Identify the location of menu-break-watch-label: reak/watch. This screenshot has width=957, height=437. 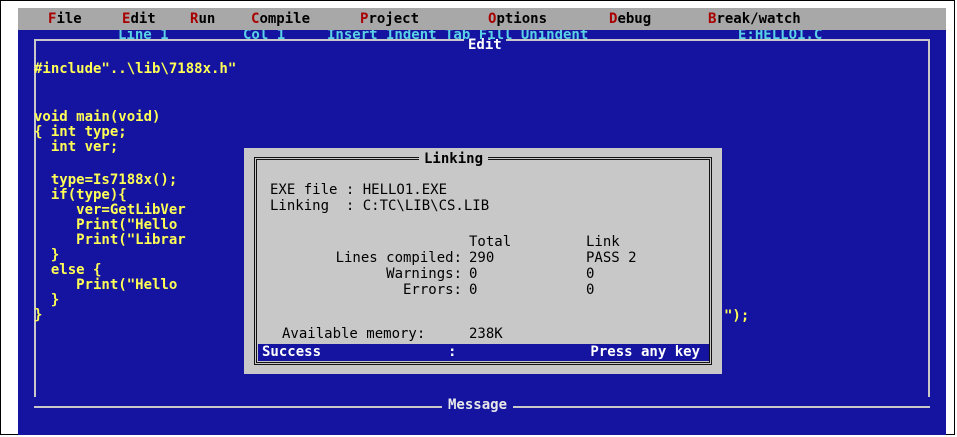
(758, 19).